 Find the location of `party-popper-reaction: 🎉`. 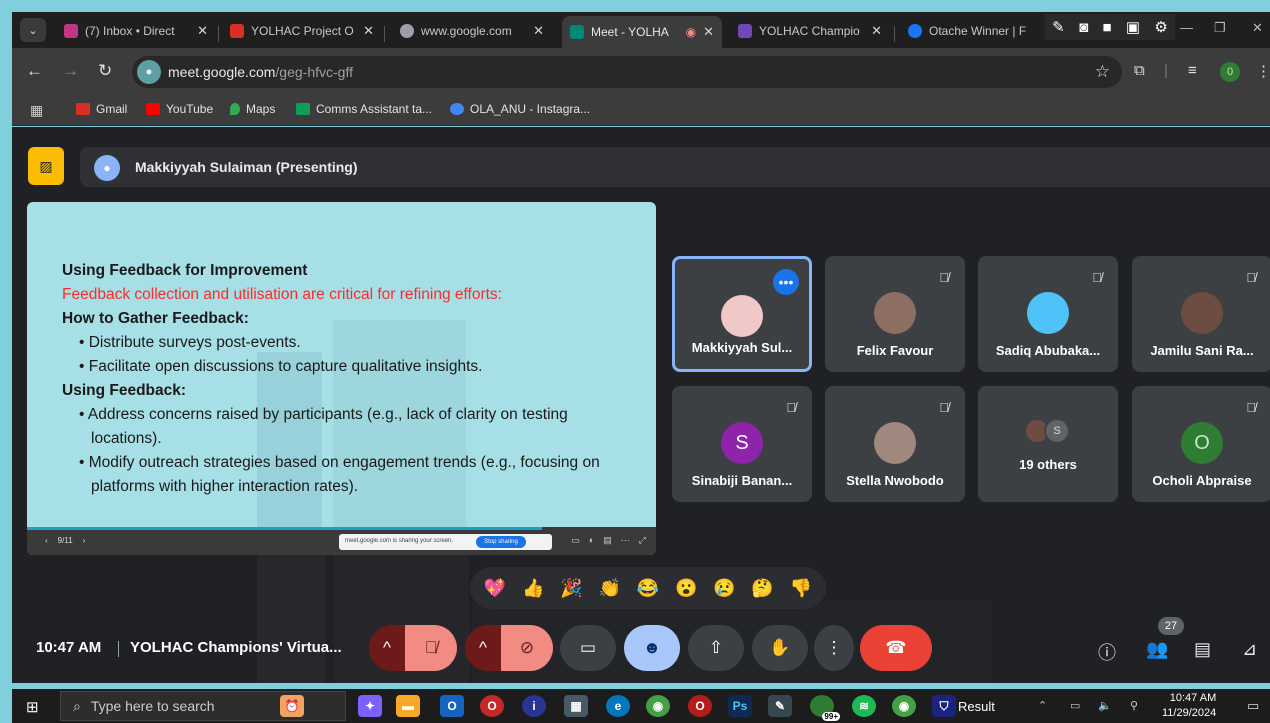

party-popper-reaction: 🎉 is located at coordinates (572, 588).